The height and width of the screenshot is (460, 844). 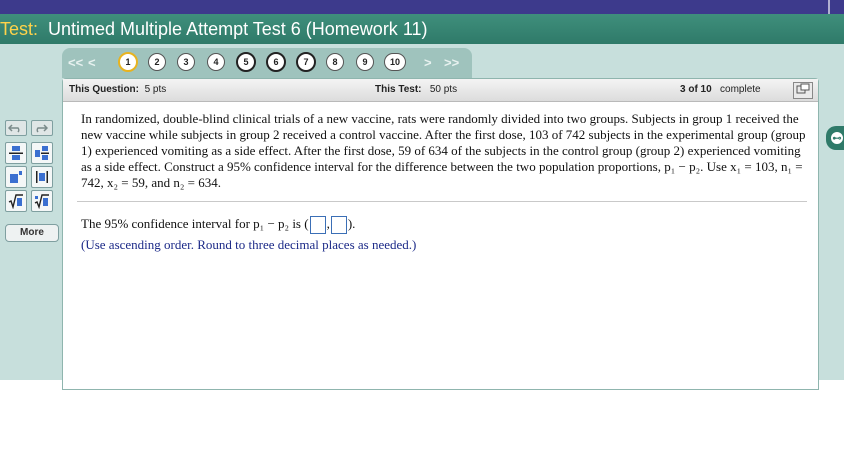 I want to click on question-points-label: This Question:, so click(x=104, y=89).